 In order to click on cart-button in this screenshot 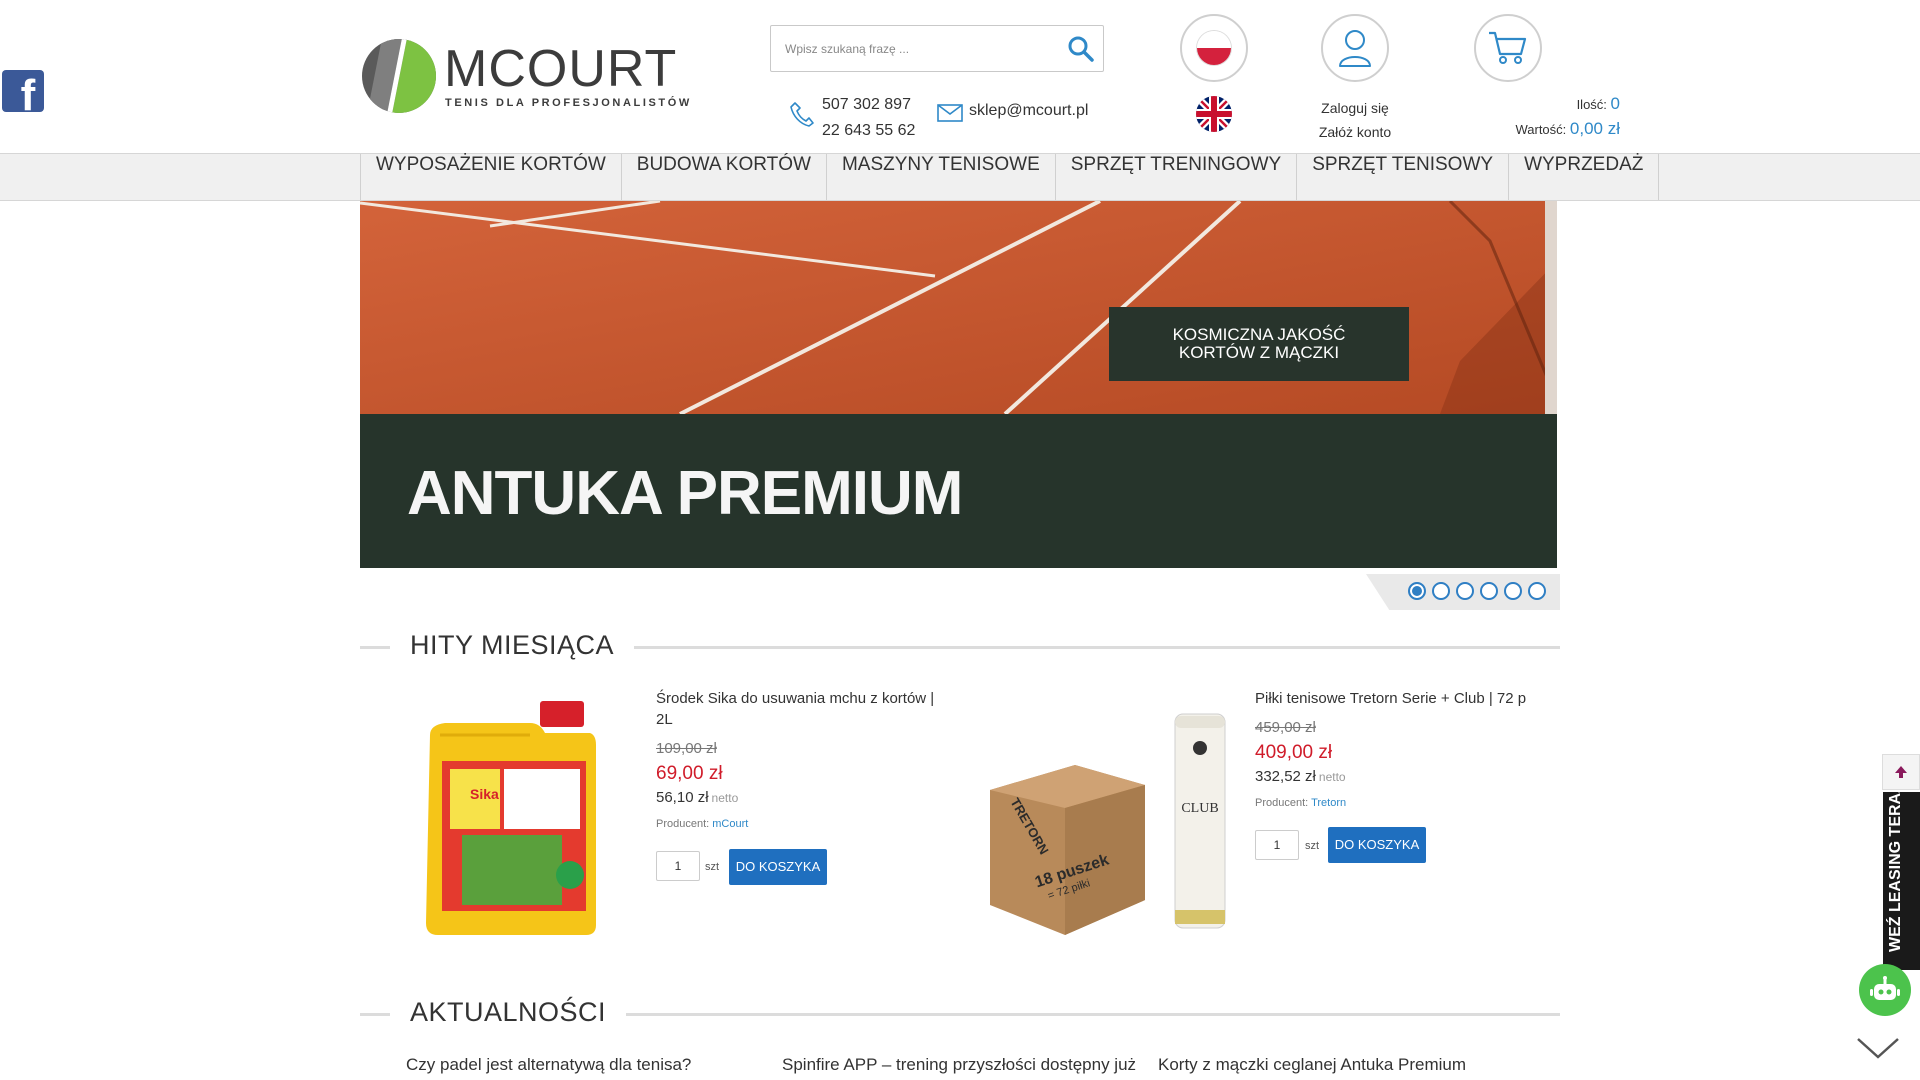, I will do `click(1508, 48)`.